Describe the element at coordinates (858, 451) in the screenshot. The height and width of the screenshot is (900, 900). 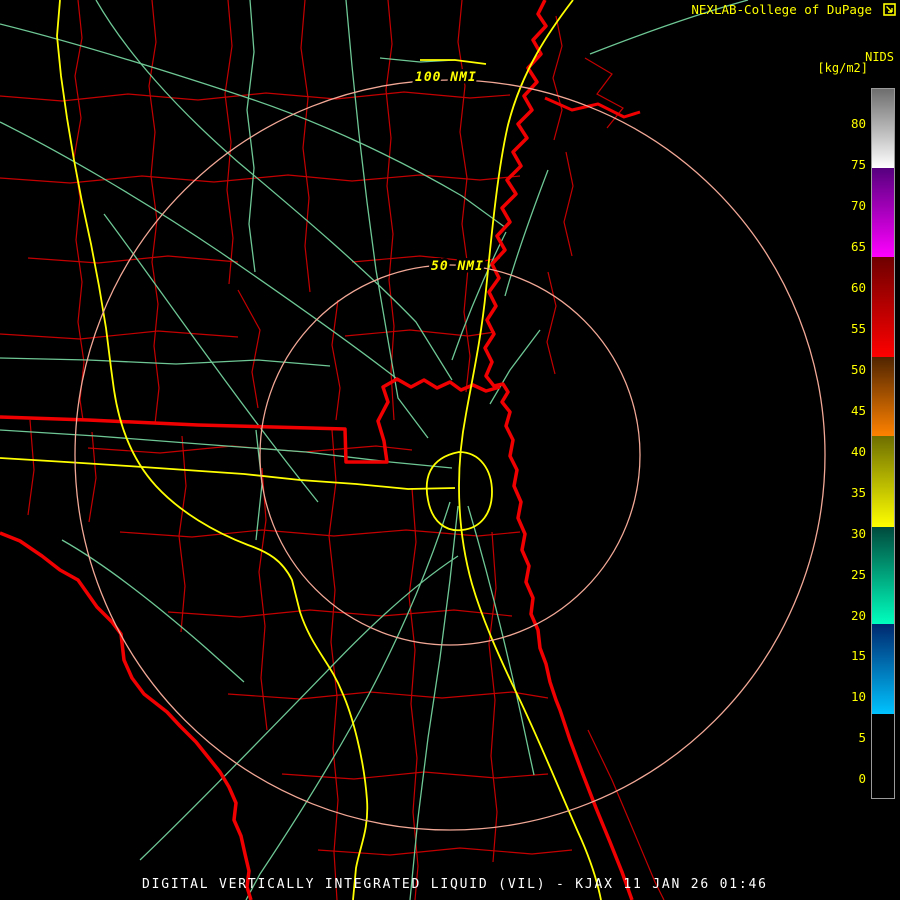
I see `colorbar-tick: 40` at that location.